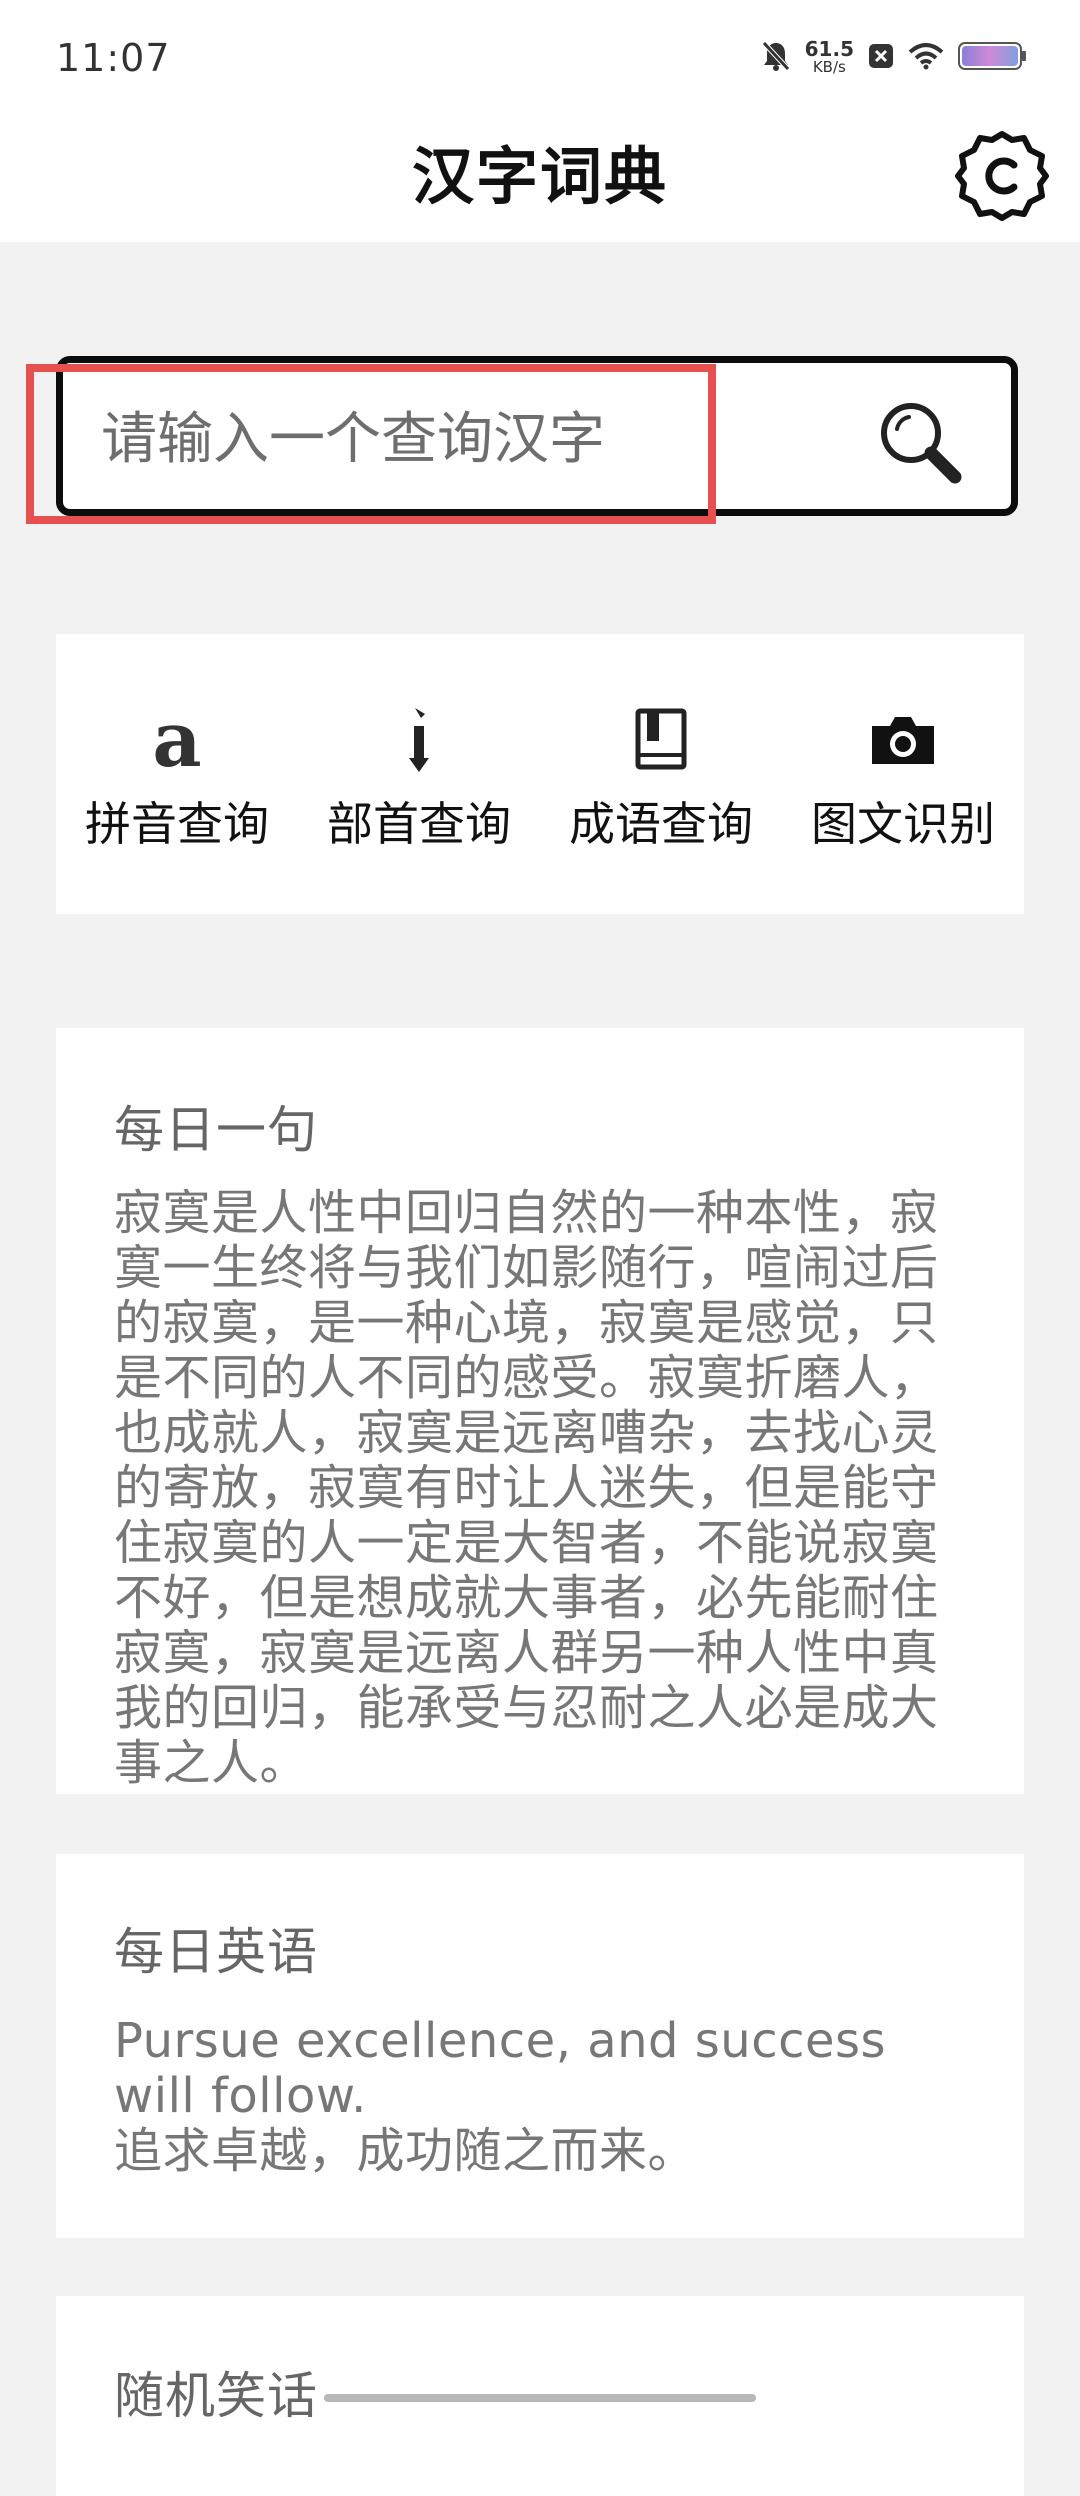 The width and height of the screenshot is (1080, 2496). I want to click on image-recognition-label: 图文识别, so click(903, 824).